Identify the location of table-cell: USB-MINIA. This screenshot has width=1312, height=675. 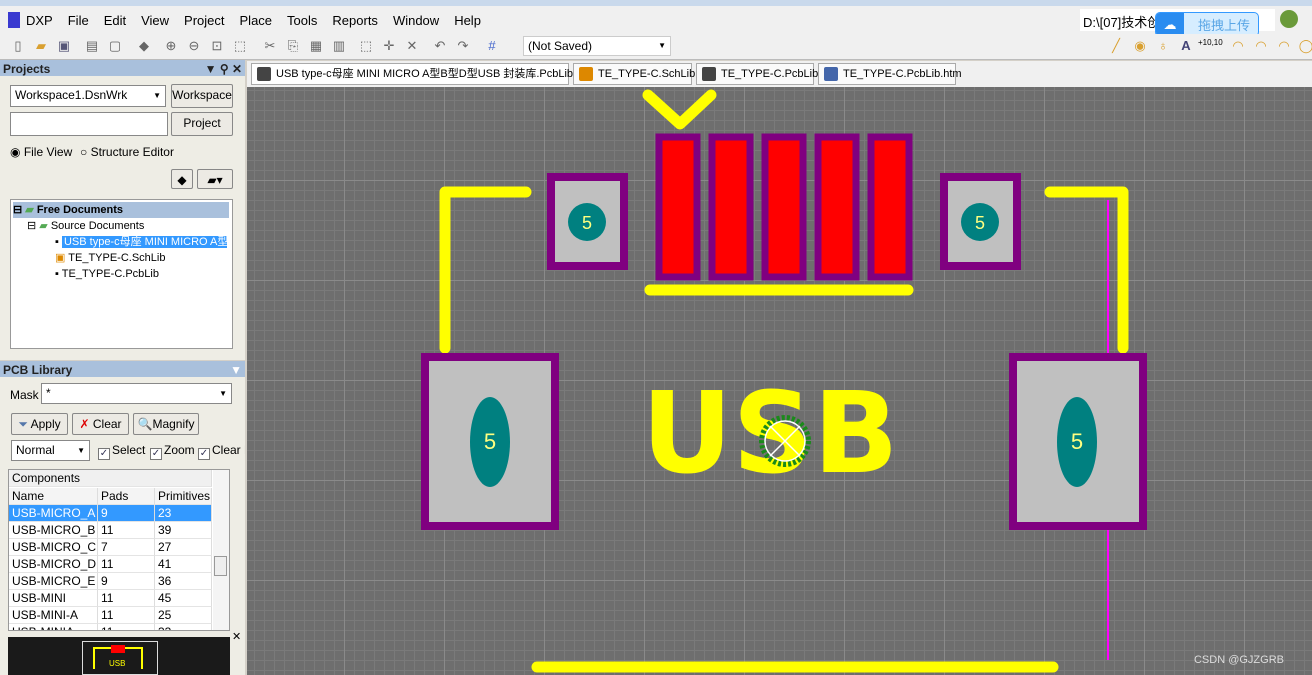
(53, 627).